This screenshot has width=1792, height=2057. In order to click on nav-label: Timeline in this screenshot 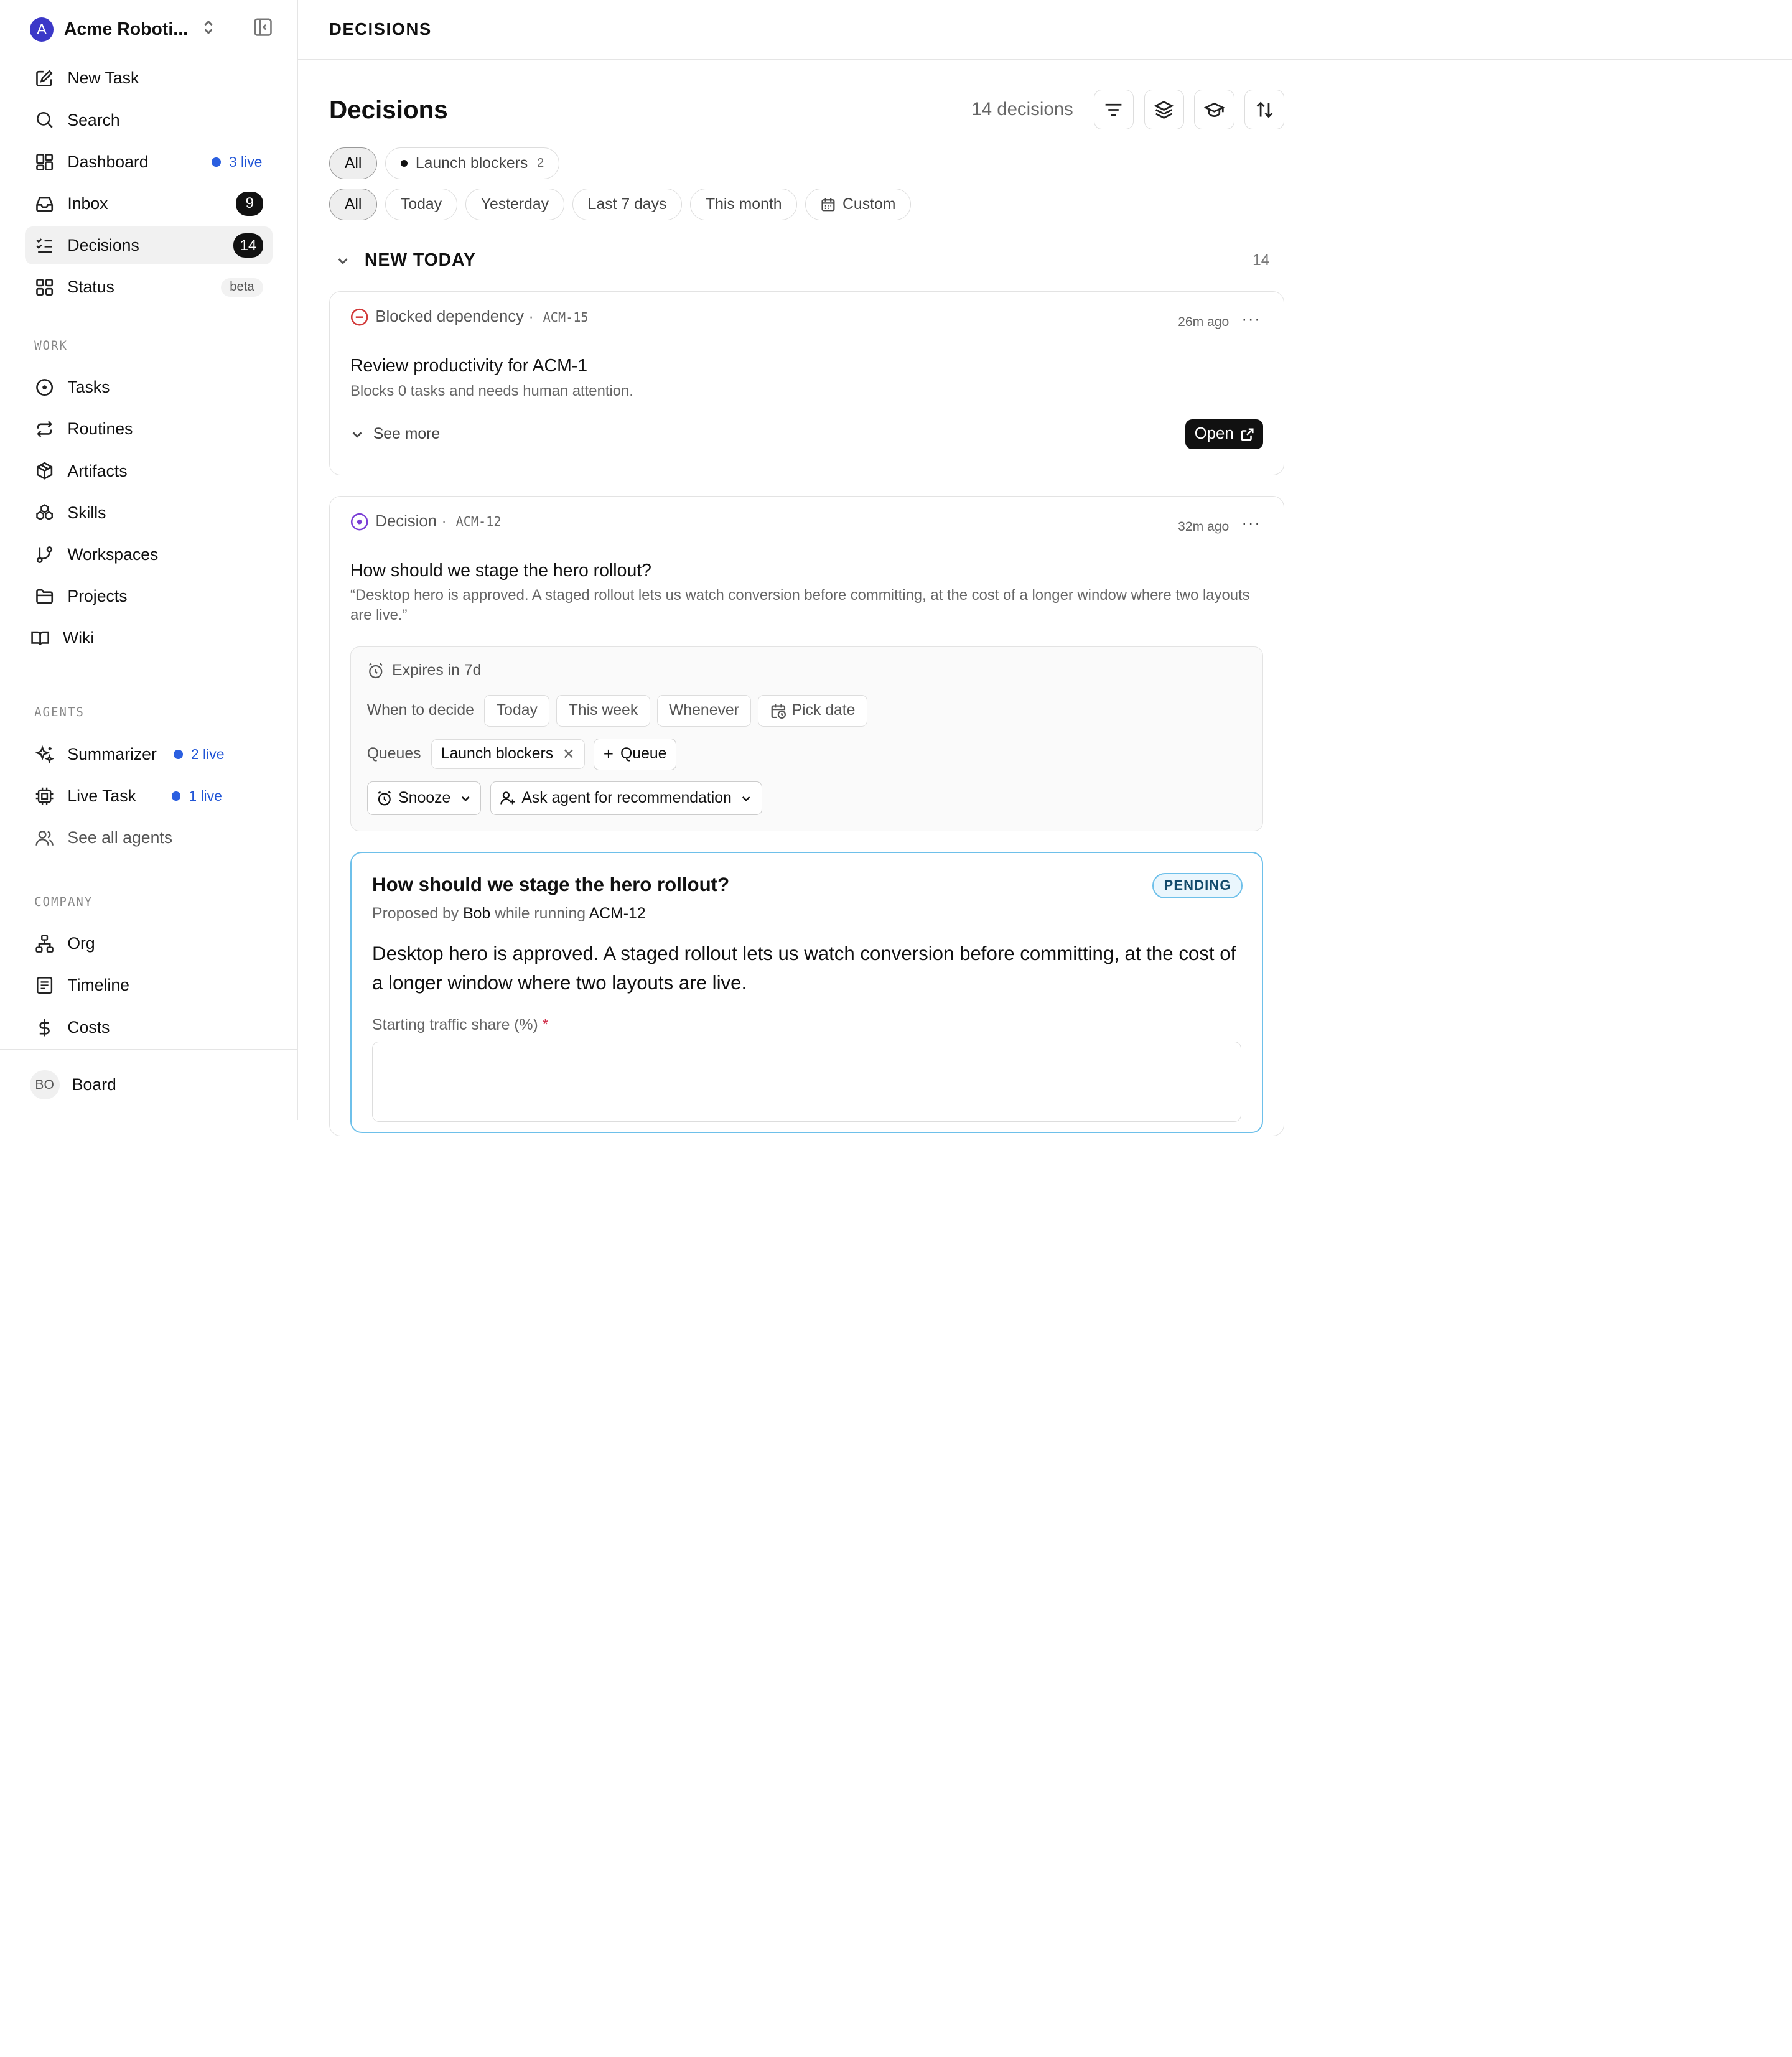, I will do `click(98, 985)`.